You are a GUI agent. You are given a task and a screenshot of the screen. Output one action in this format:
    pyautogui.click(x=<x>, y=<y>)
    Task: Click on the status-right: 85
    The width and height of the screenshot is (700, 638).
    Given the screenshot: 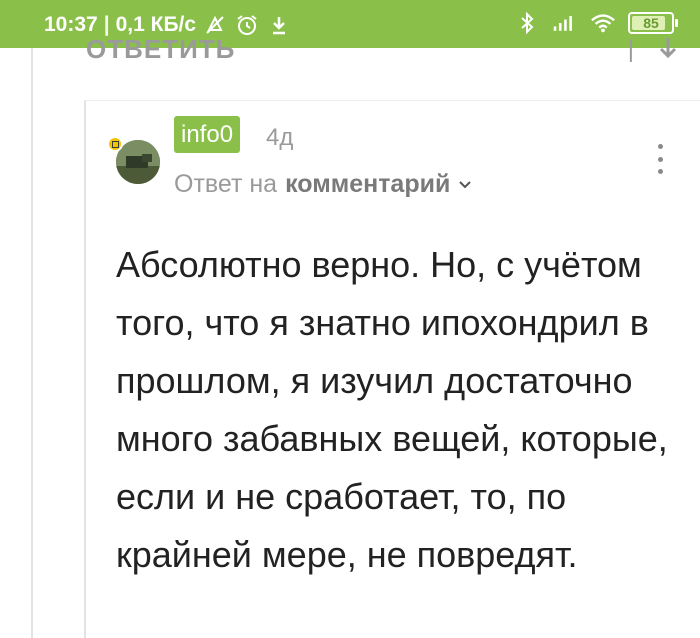 What is the action you would take?
    pyautogui.click(x=596, y=23)
    